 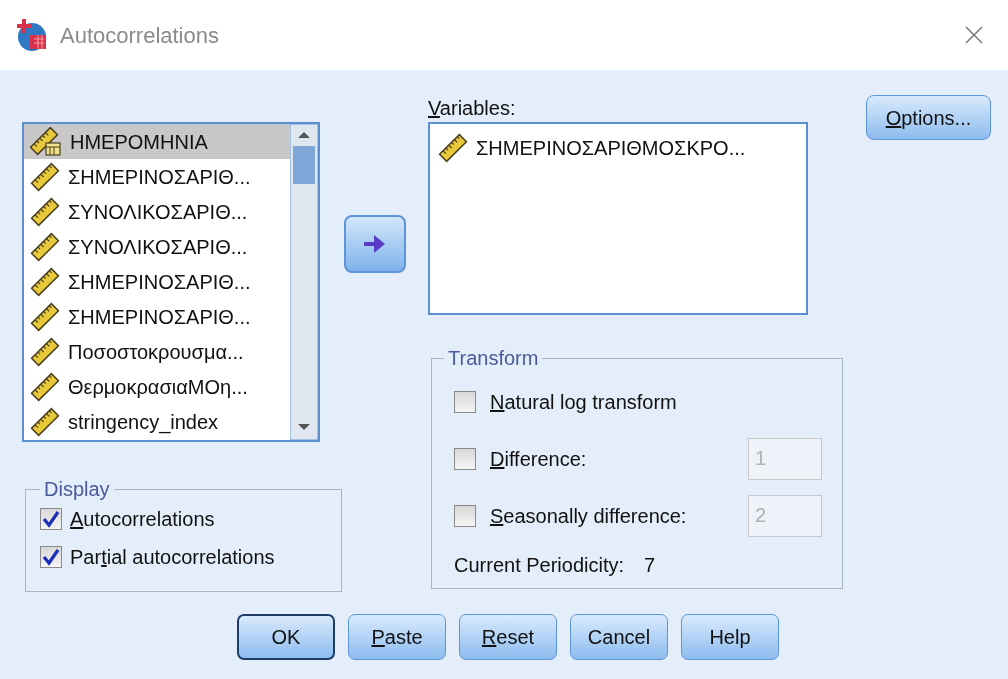 I want to click on dialog-button: Paste, so click(x=397, y=637).